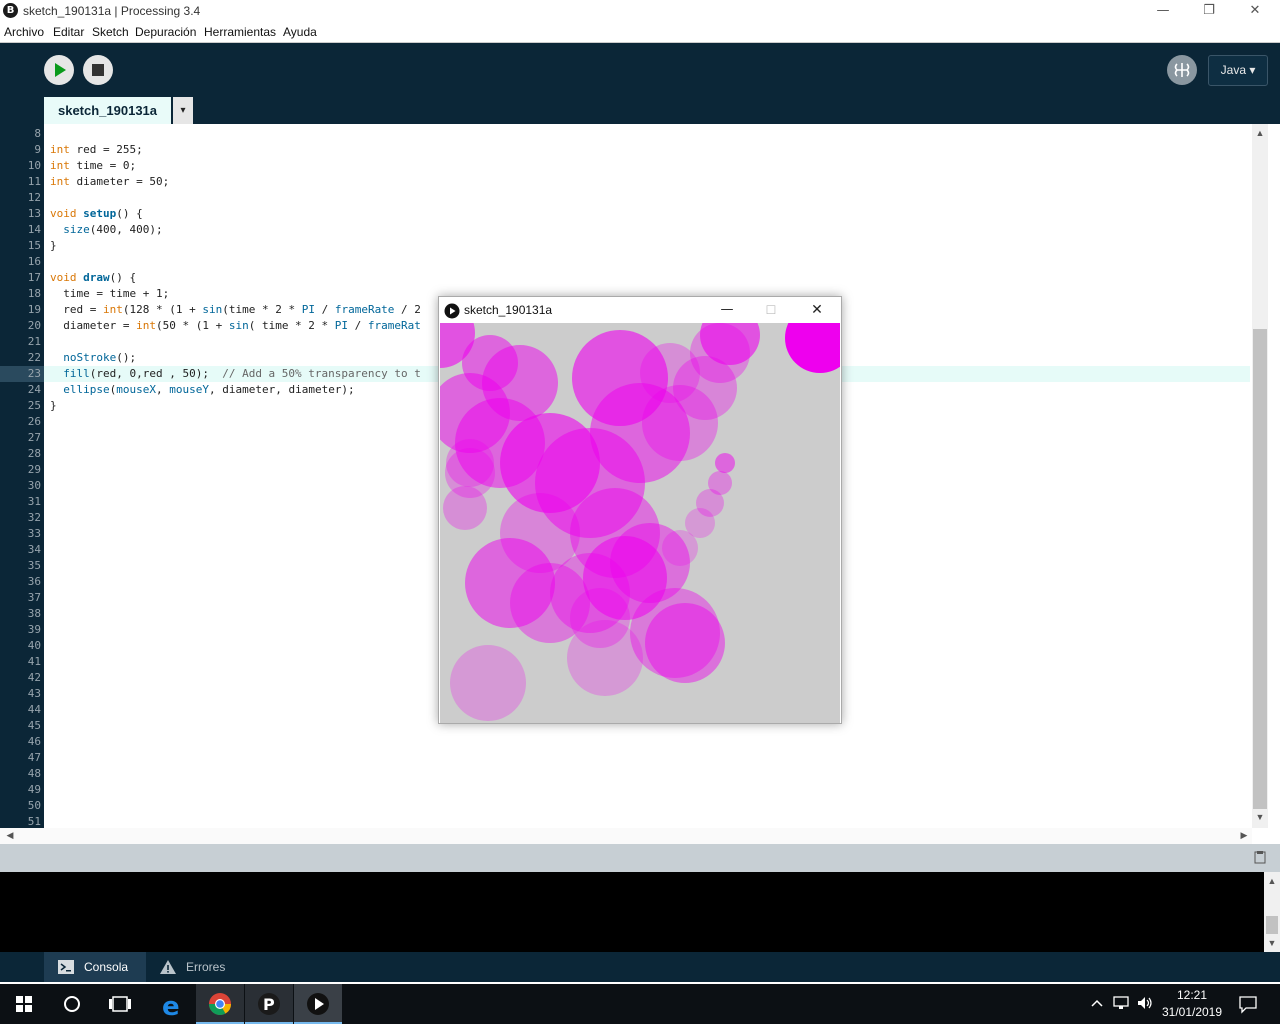 The width and height of the screenshot is (1280, 1029). What do you see at coordinates (269, 1004) in the screenshot?
I see `processing-button: P` at bounding box center [269, 1004].